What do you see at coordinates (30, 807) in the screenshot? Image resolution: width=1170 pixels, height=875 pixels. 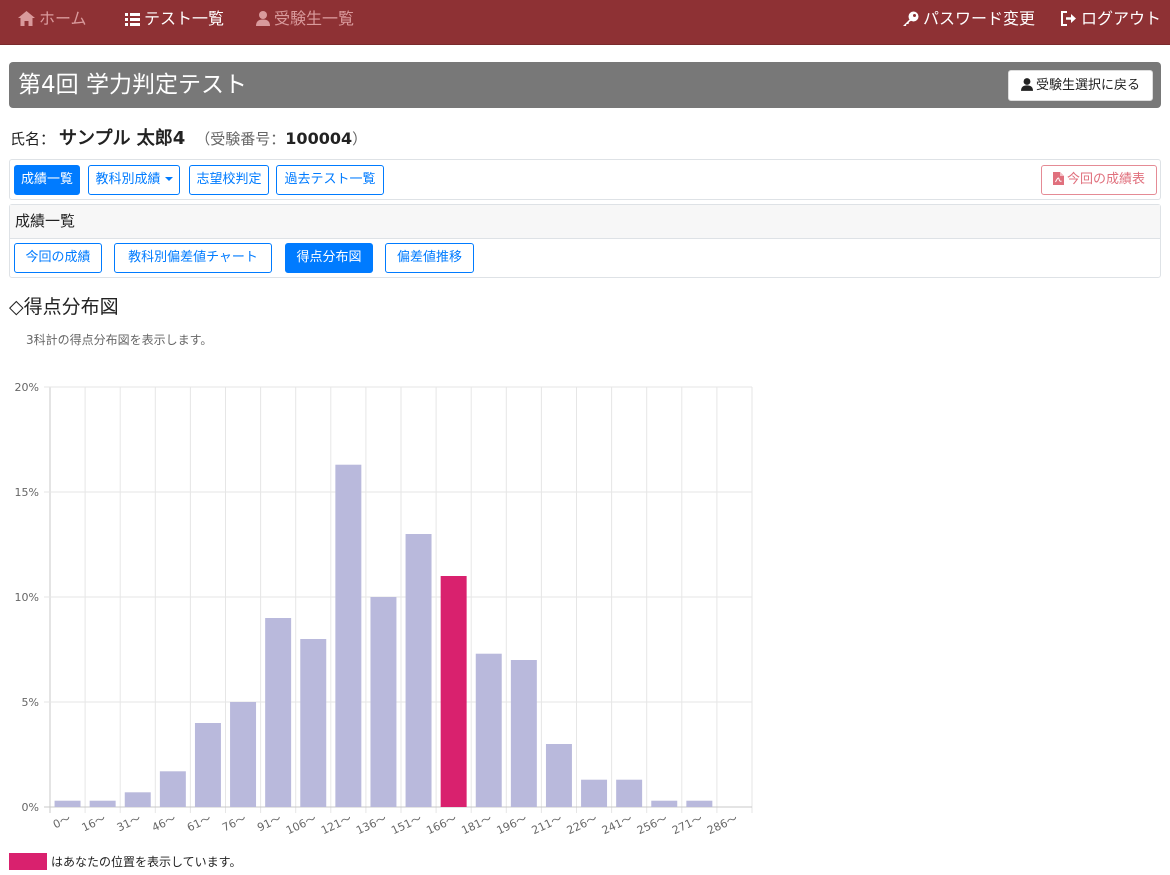 I see `y-tick-label: 0%` at bounding box center [30, 807].